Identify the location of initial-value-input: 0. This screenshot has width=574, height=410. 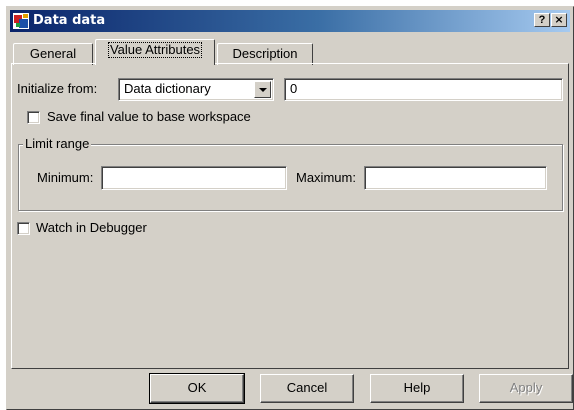
(423, 89).